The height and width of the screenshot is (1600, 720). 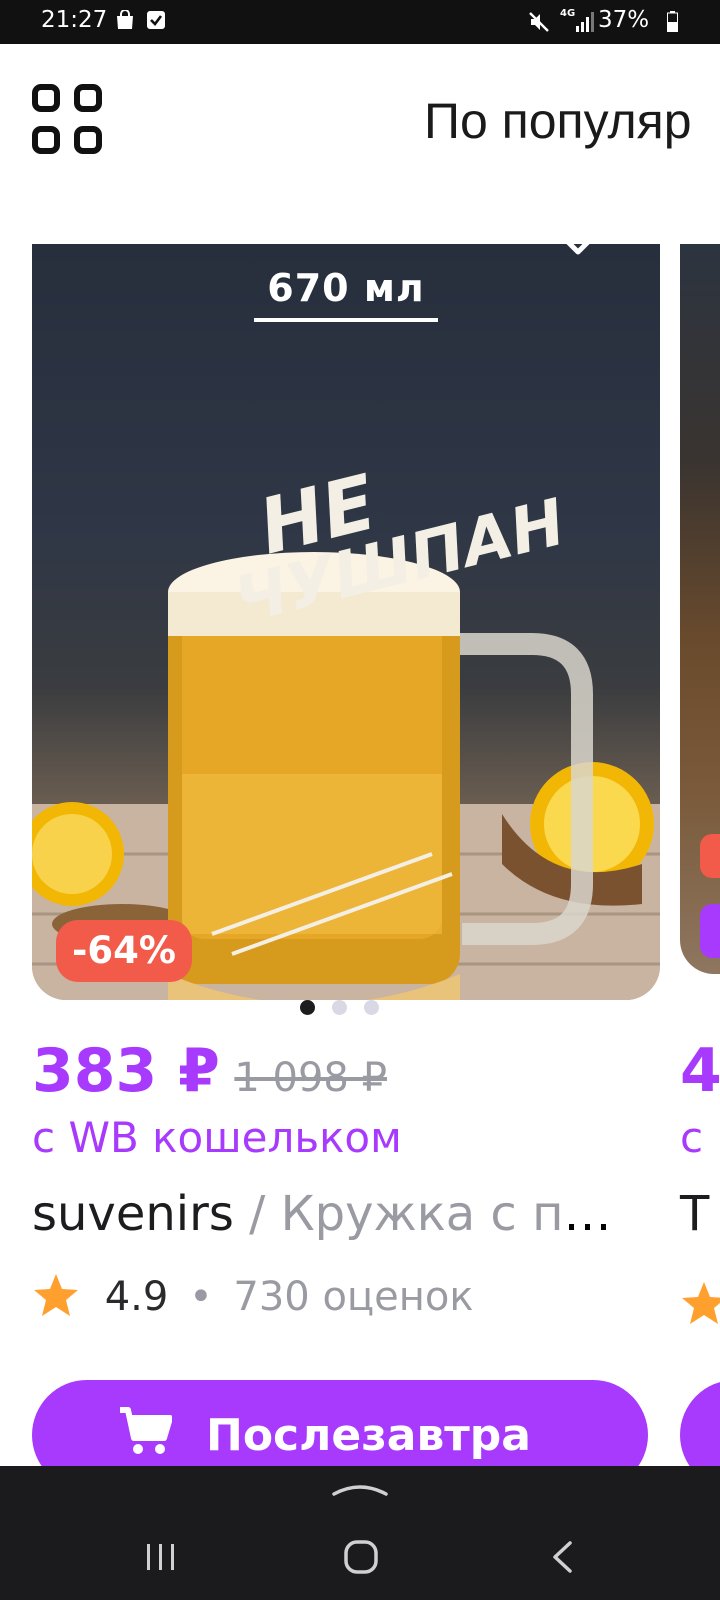 What do you see at coordinates (624, 20) in the screenshot?
I see `battery-percent: 37%` at bounding box center [624, 20].